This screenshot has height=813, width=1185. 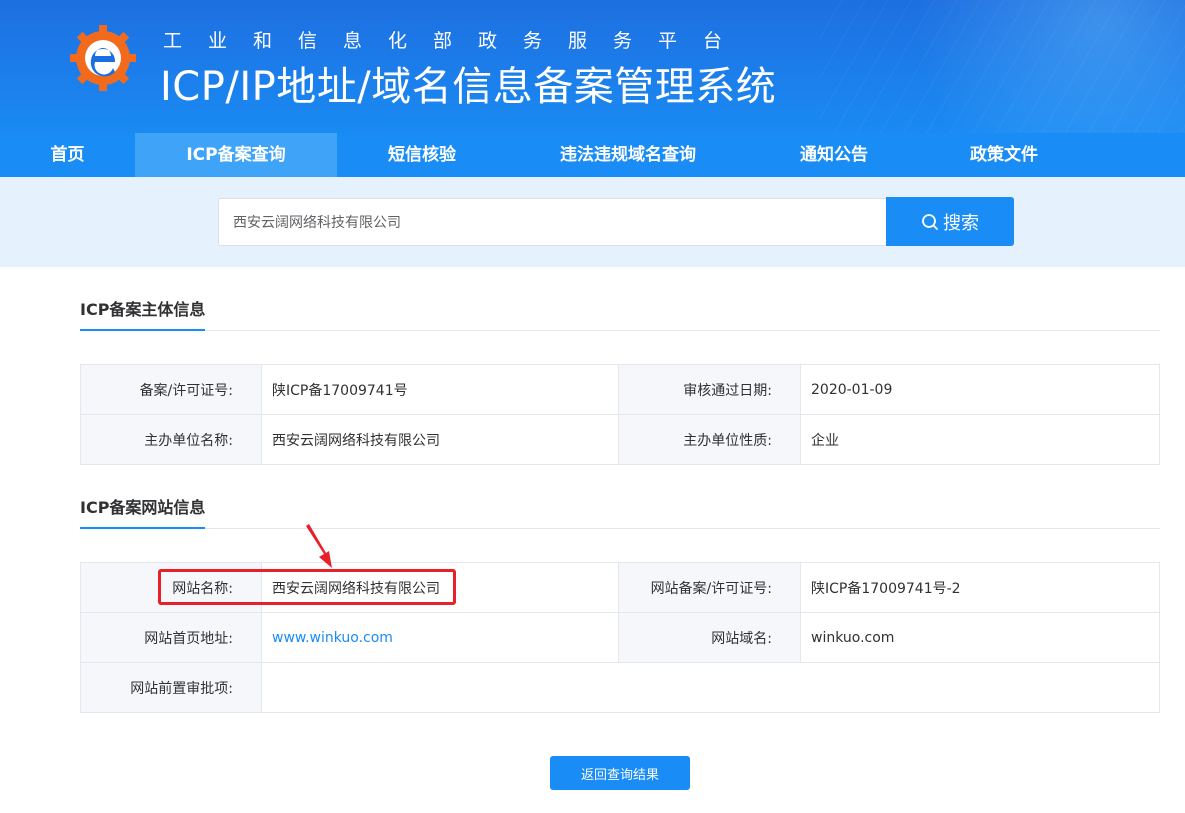 I want to click on table-value: winkuo.com, so click(x=980, y=637).